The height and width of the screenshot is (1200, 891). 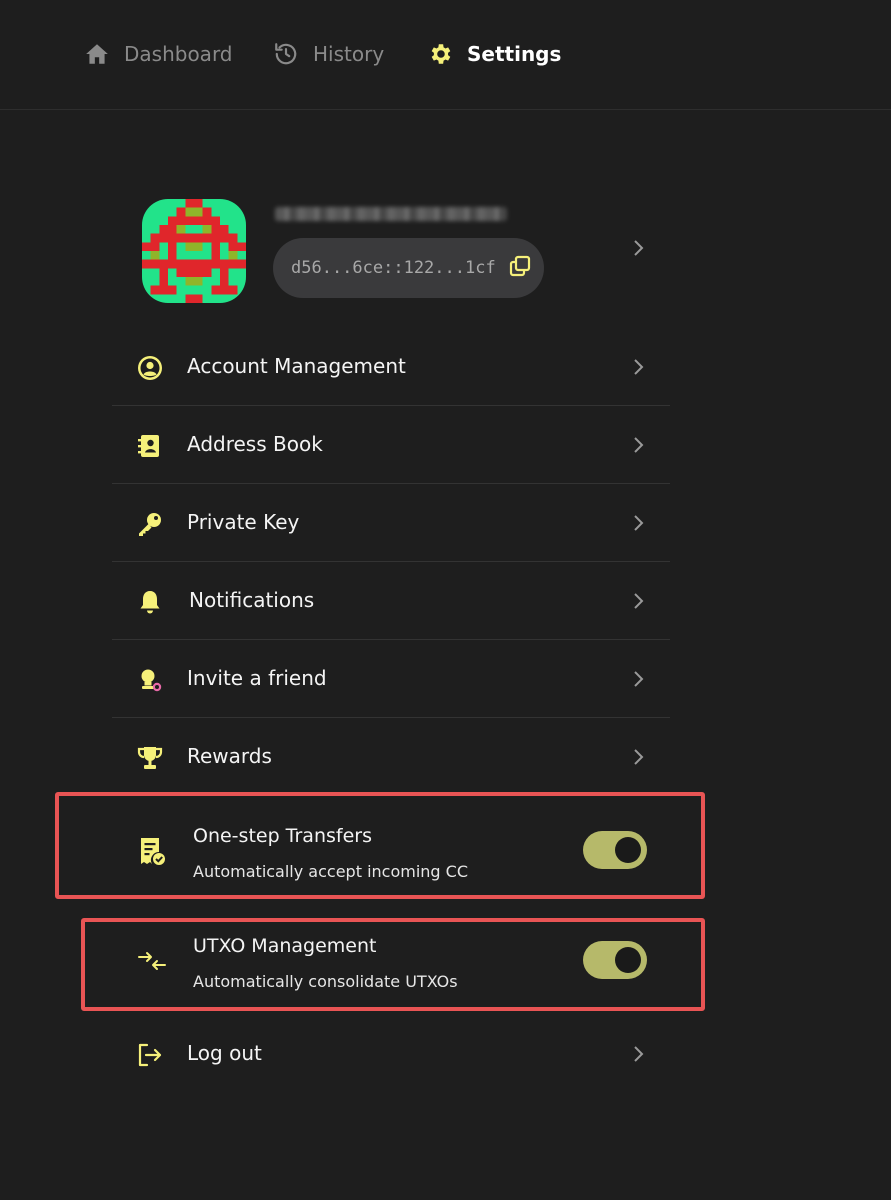 I want to click on home-icon, so click(x=97, y=54).